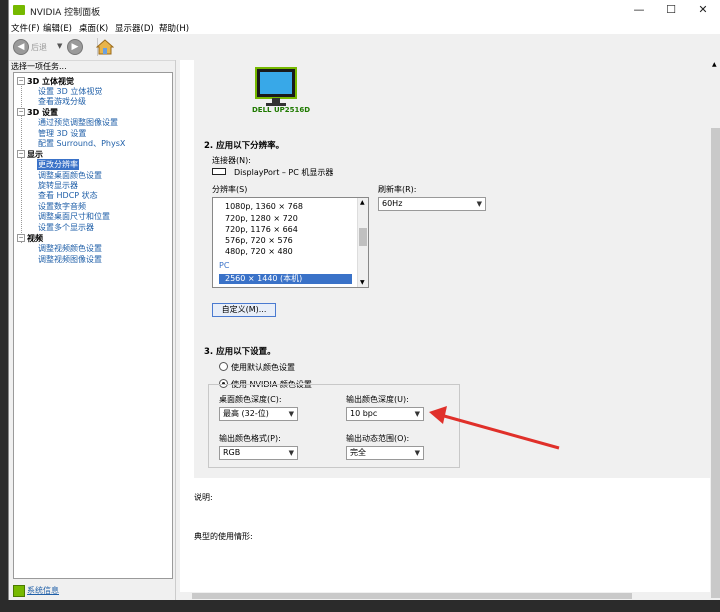 The width and height of the screenshot is (720, 612). What do you see at coordinates (93, 591) in the screenshot?
I see `system-info-link: 系统信息` at bounding box center [93, 591].